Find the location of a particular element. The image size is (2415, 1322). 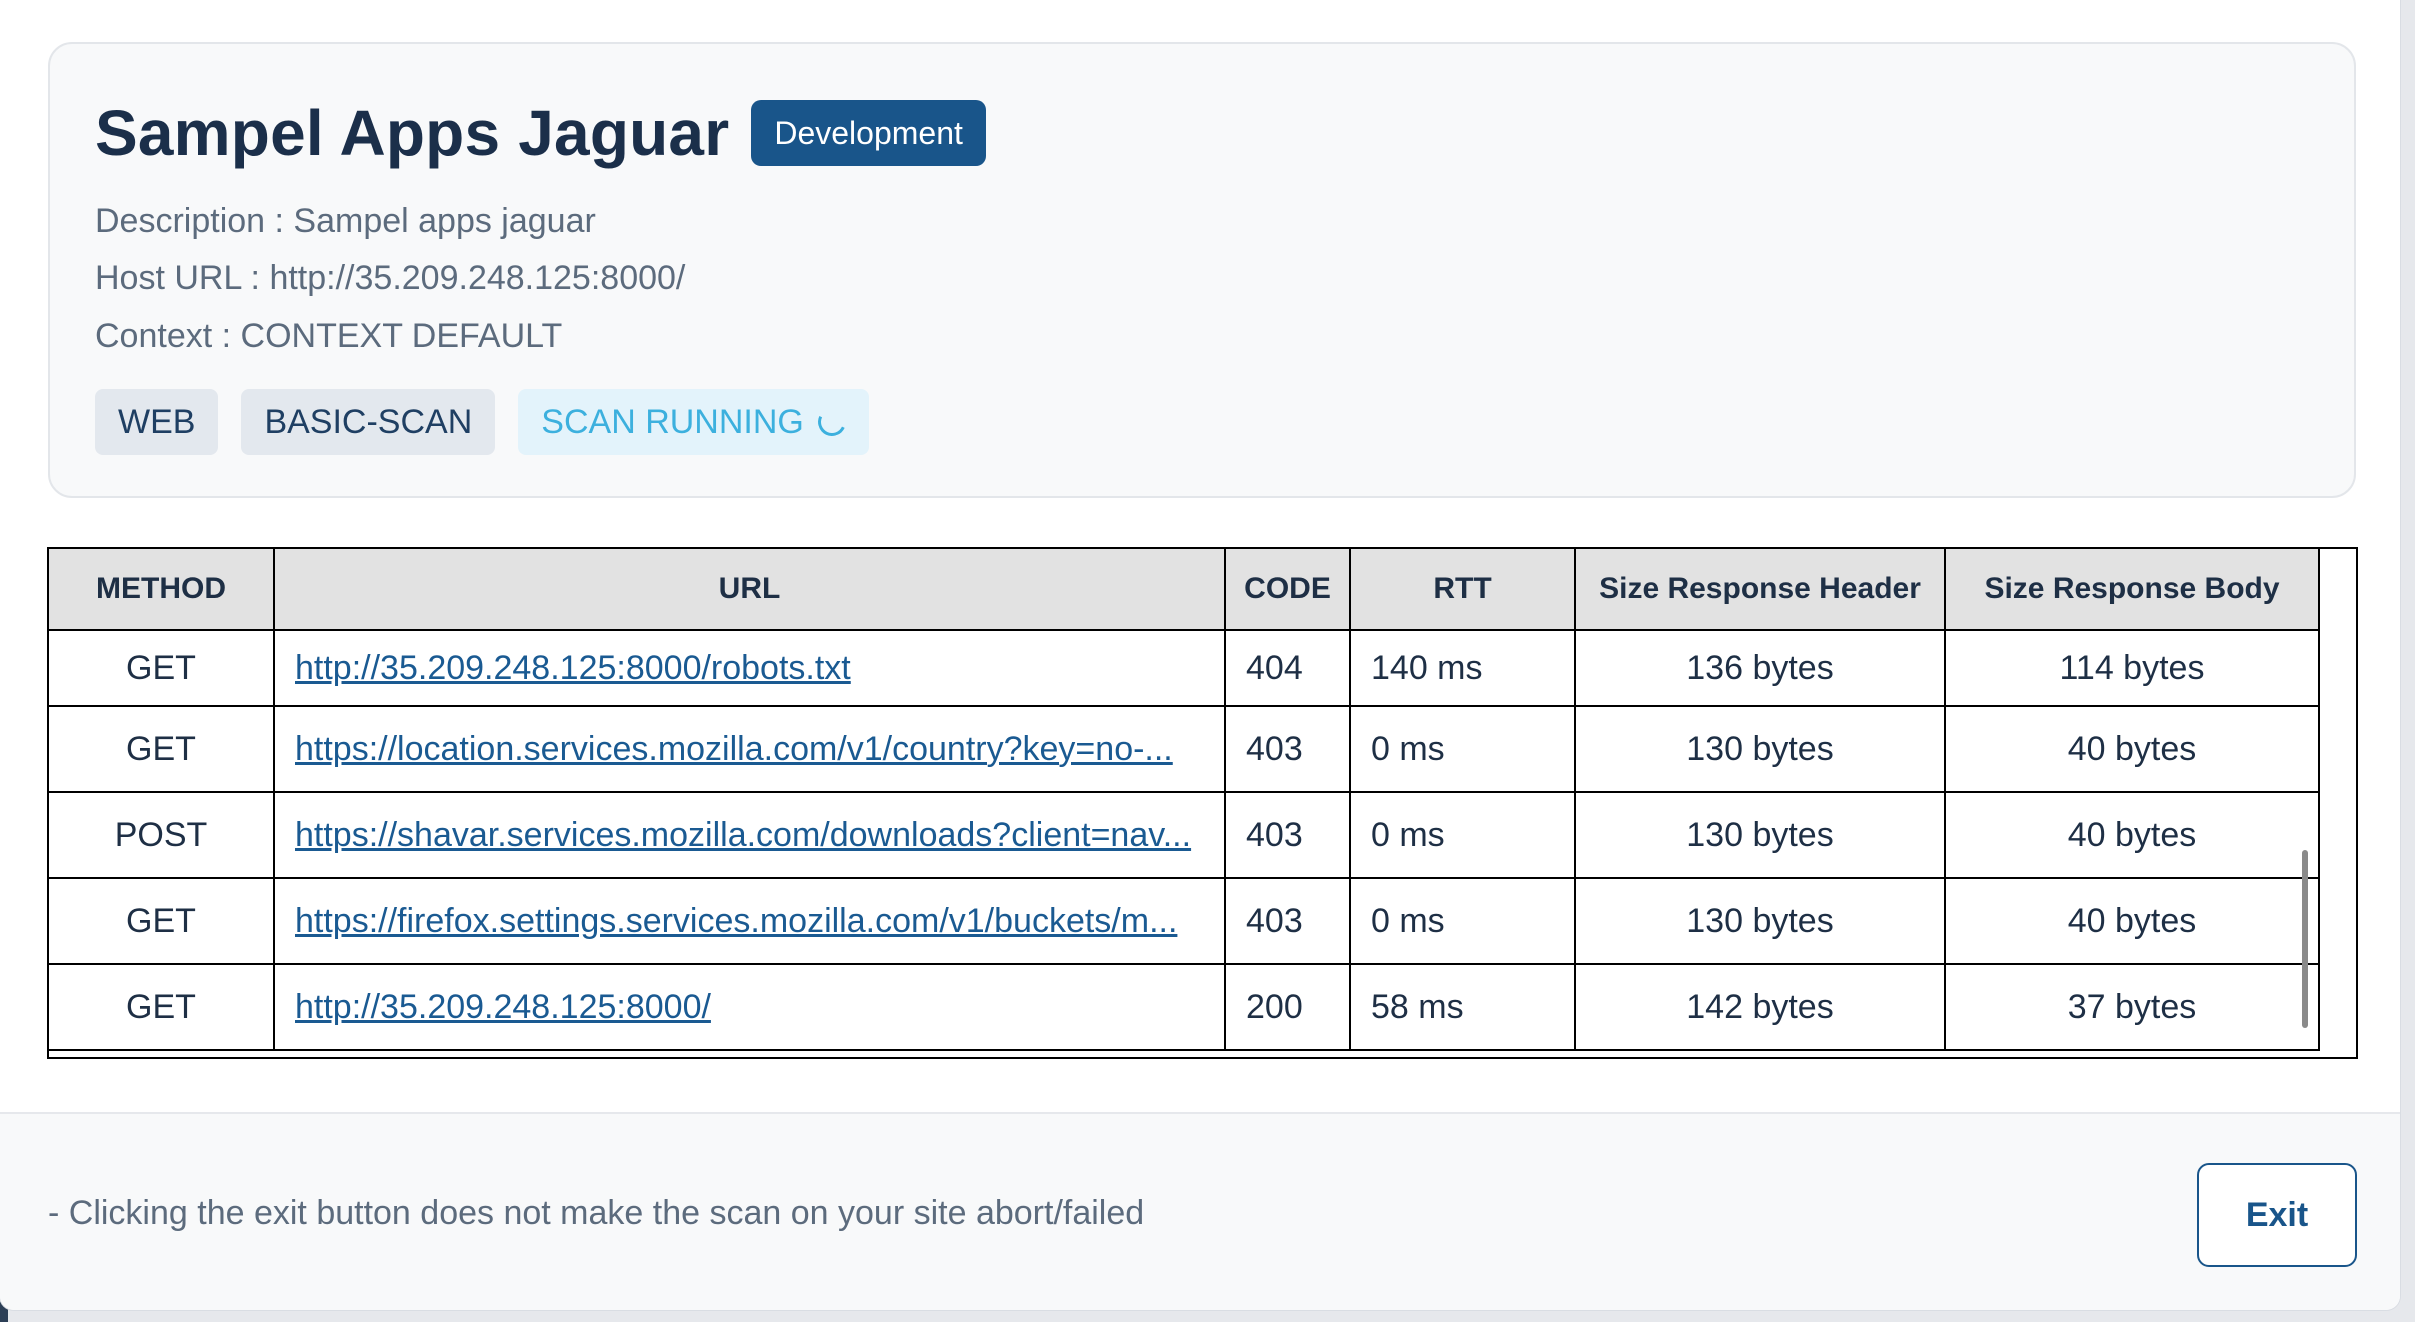

table-scrollbar-thumb is located at coordinates (2305, 939).